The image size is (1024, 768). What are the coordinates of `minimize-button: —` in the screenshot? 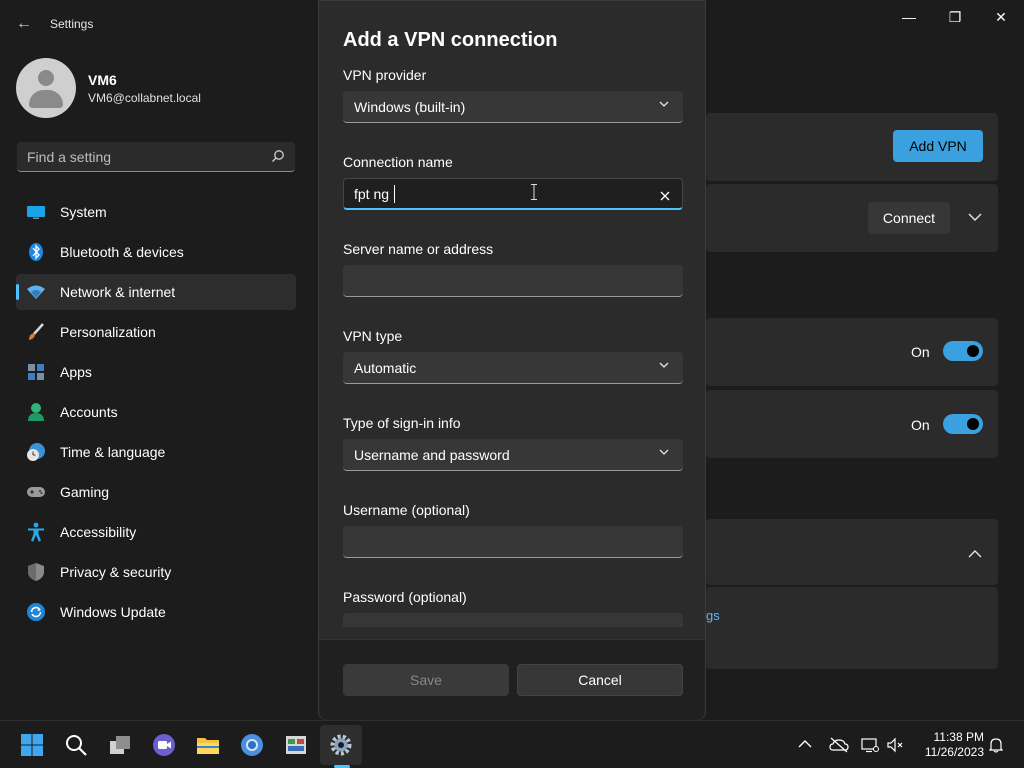 It's located at (909, 17).